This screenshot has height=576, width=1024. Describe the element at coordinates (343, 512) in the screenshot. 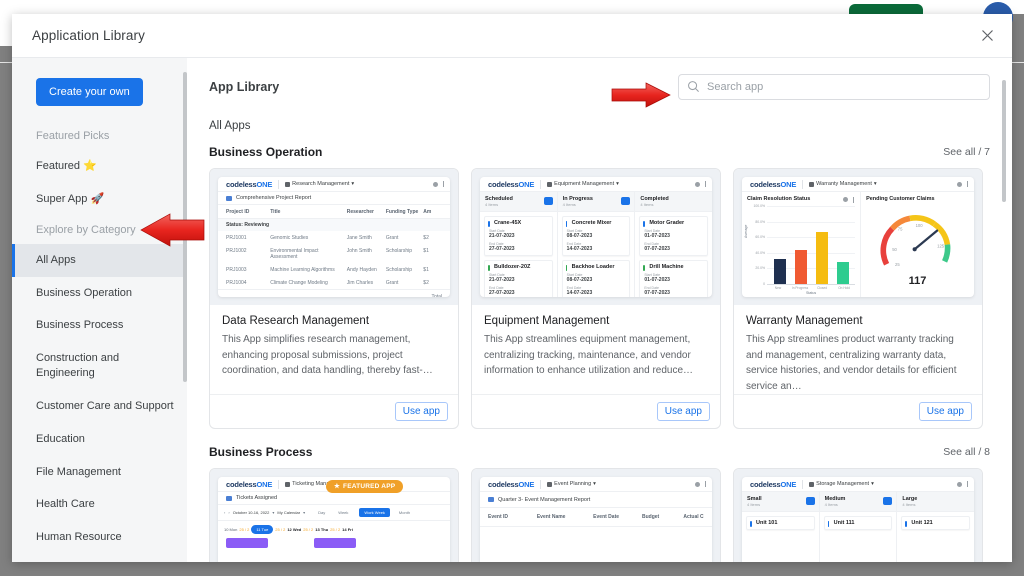

I see `view-week: Week` at that location.